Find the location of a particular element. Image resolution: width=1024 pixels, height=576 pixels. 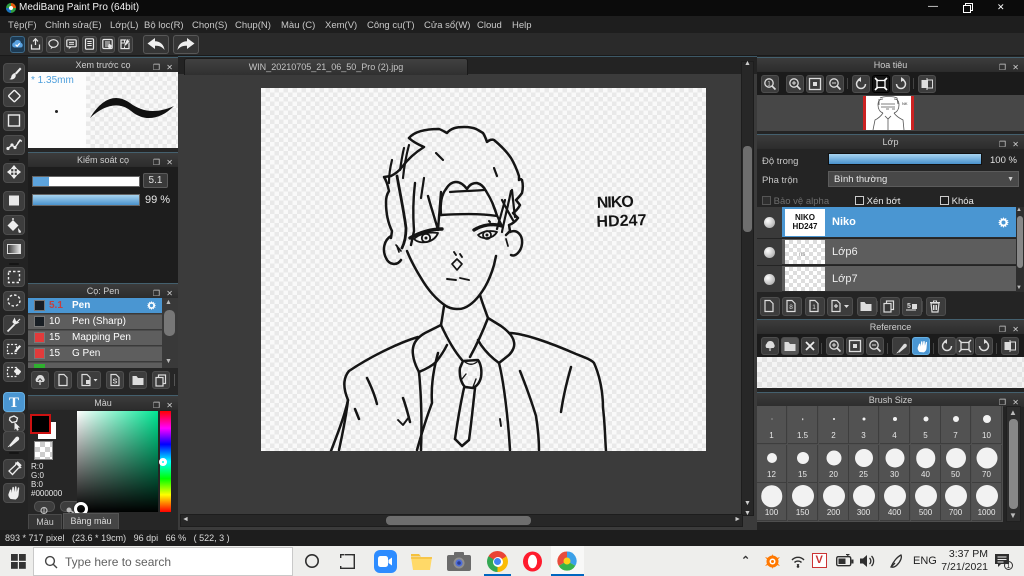

svg-text: NIKO is located at coordinates (616, 203).